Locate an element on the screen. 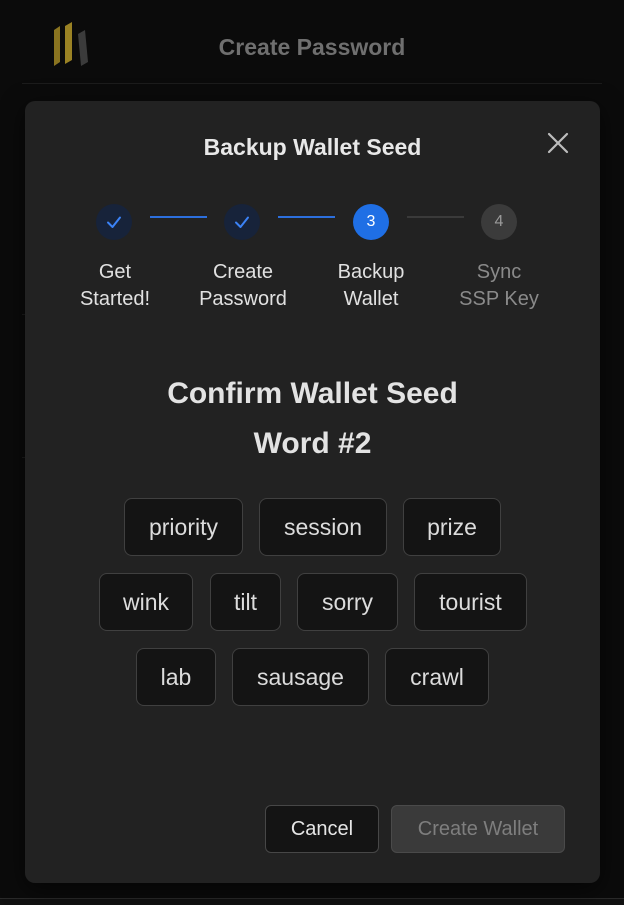 The image size is (624, 905). step-4-label: Sync SSP Key is located at coordinates (499, 285).